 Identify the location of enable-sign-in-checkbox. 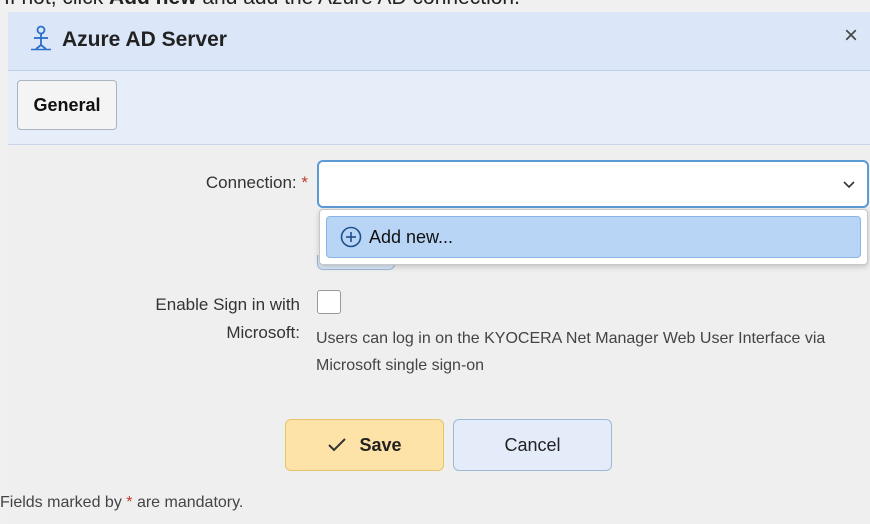
(329, 302).